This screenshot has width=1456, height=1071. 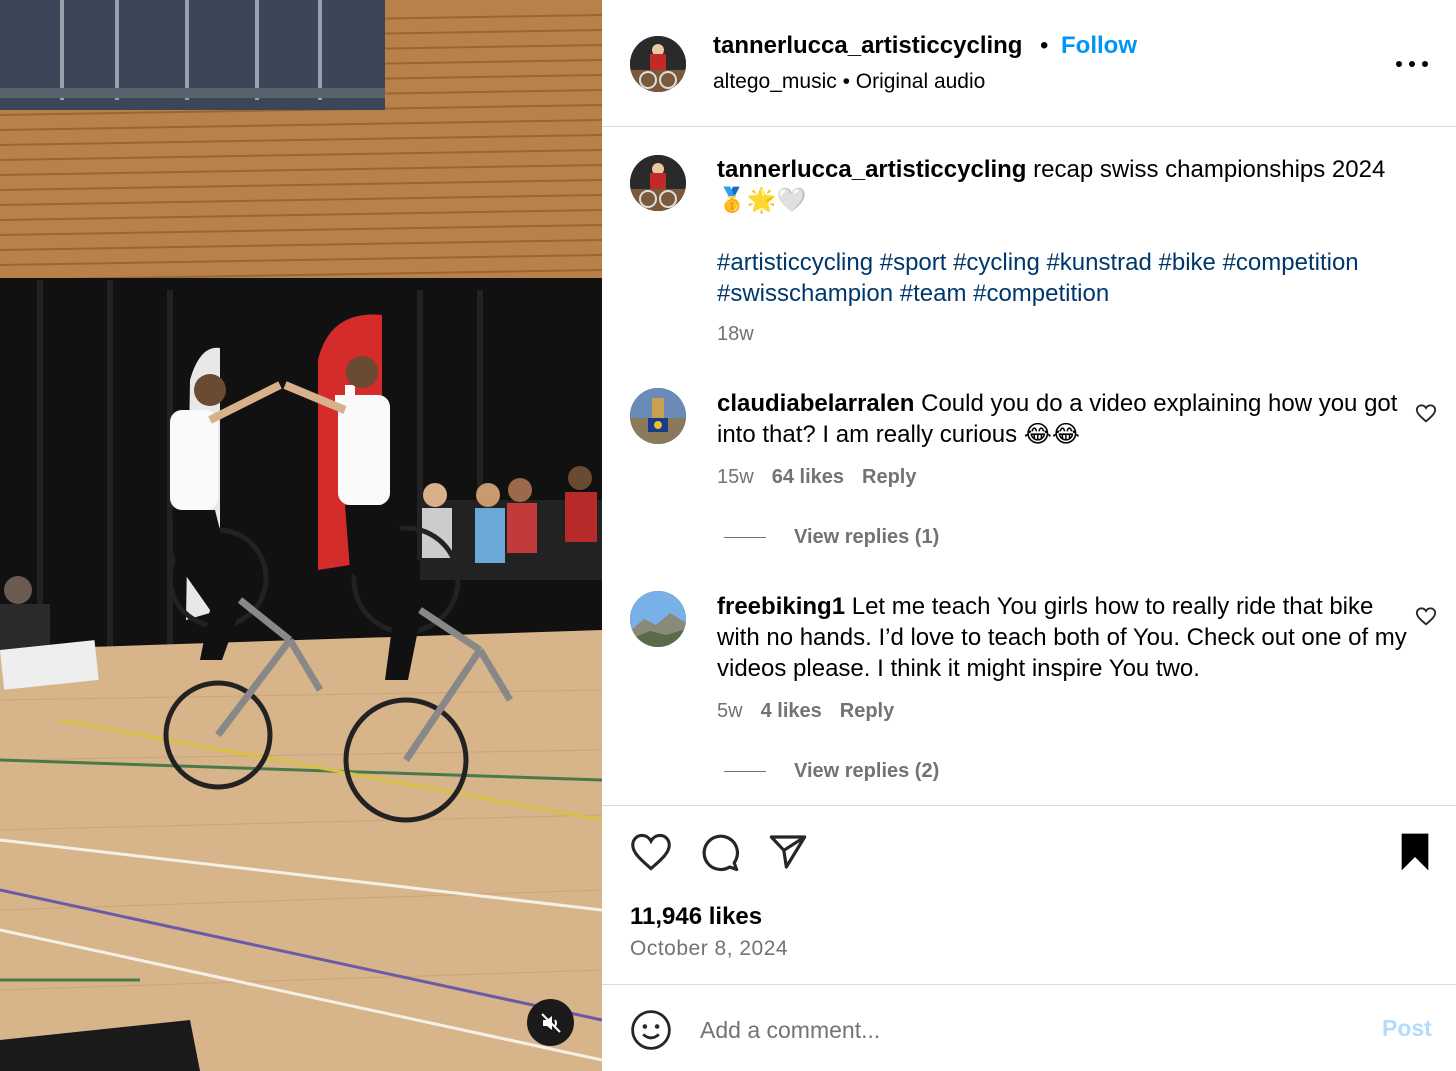 I want to click on mute-button, so click(x=550, y=1022).